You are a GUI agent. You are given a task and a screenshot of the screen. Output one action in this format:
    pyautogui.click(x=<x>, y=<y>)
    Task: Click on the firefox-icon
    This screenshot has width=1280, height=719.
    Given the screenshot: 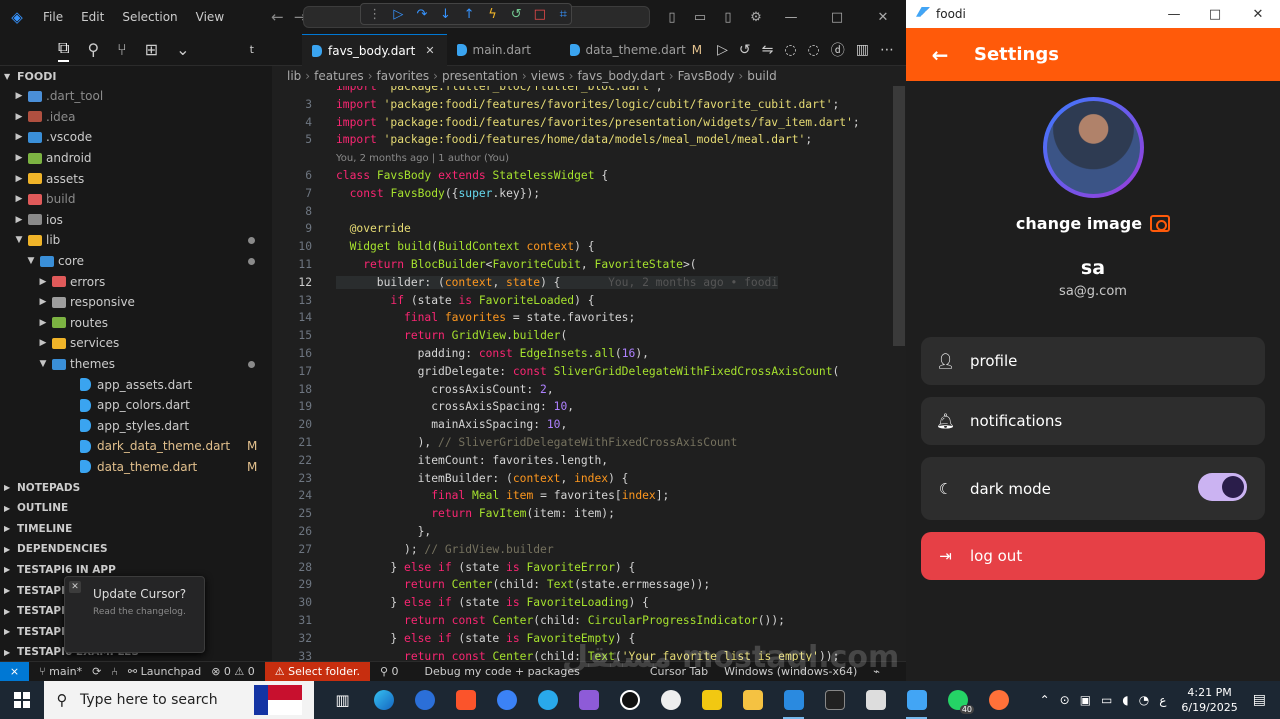 What is the action you would take?
    pyautogui.click(x=998, y=700)
    